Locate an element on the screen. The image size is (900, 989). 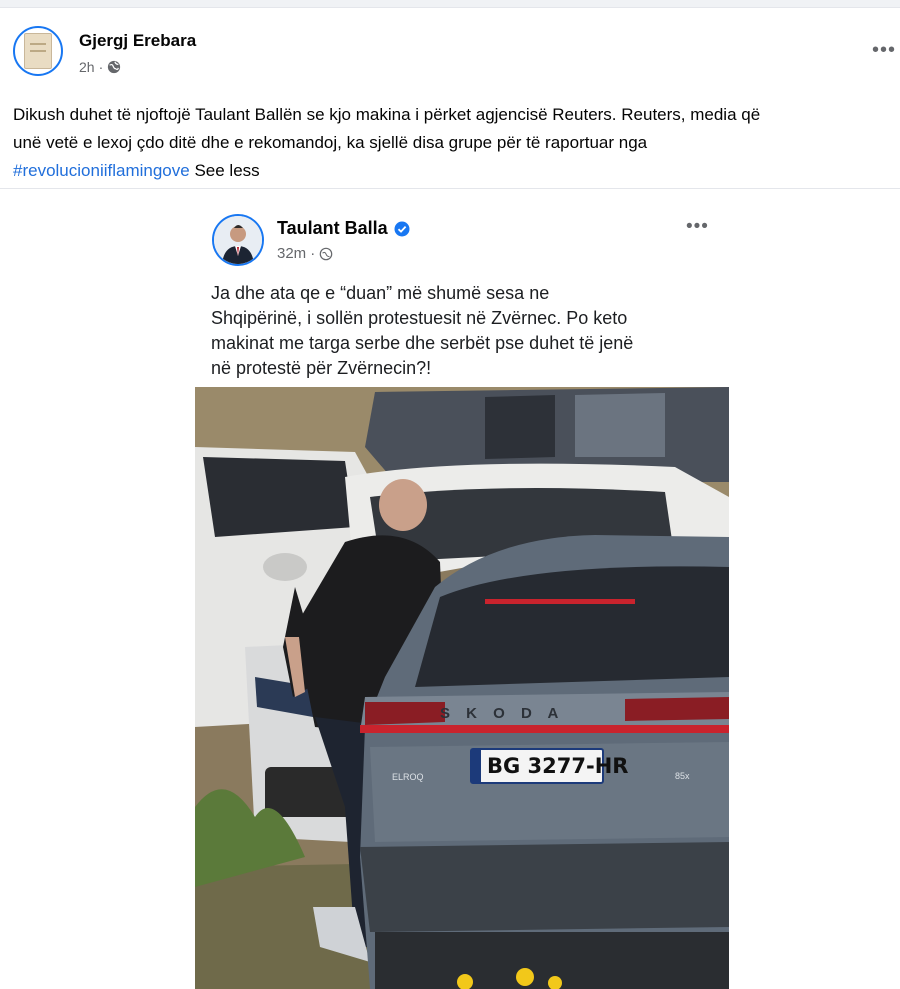
divider is located at coordinates (450, 188).